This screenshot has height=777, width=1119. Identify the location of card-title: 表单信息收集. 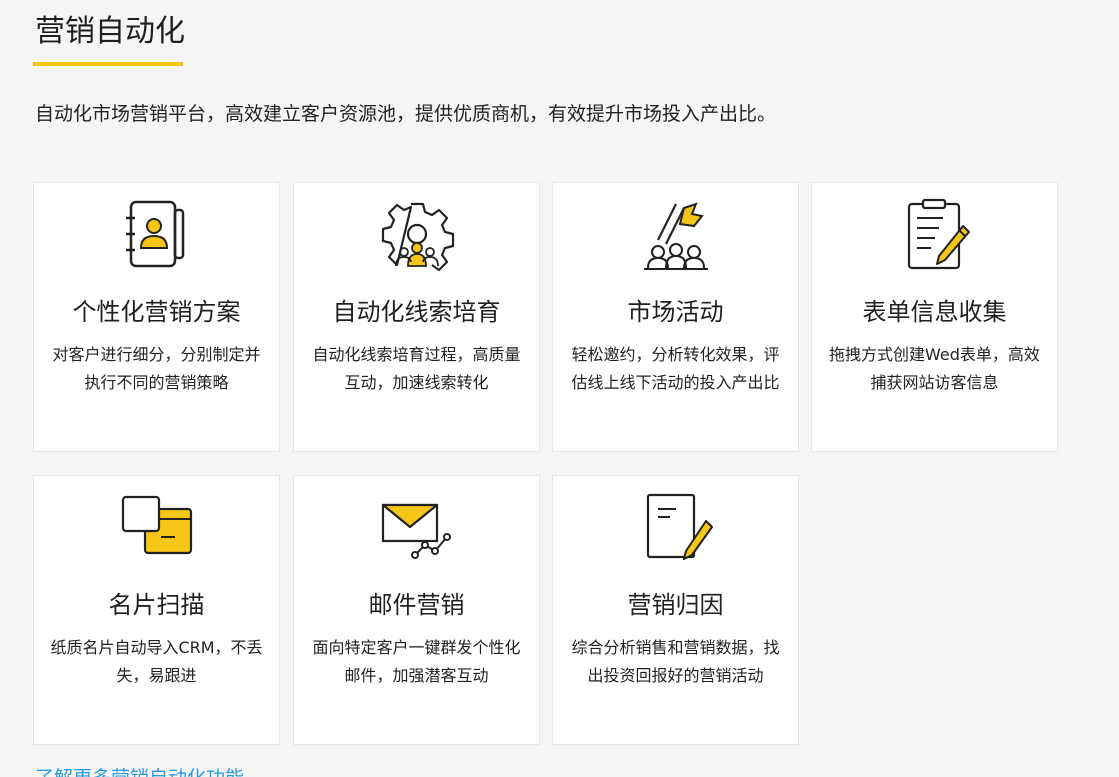
(934, 312).